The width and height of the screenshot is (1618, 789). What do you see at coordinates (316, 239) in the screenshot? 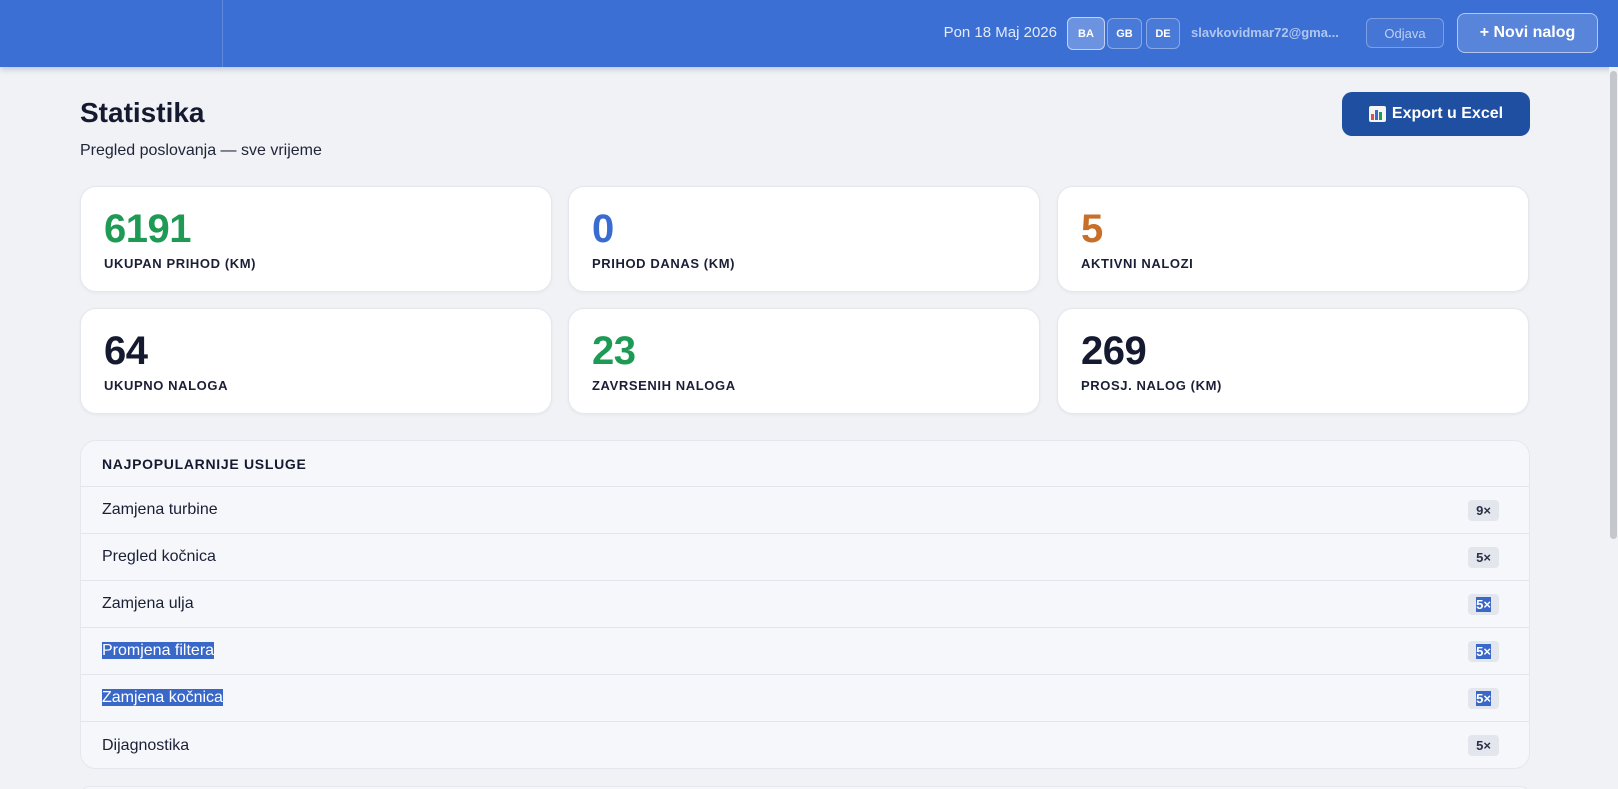
I see `stat-card-total-revenue: 6191 UKUPAN PRIHOD (KM)` at bounding box center [316, 239].